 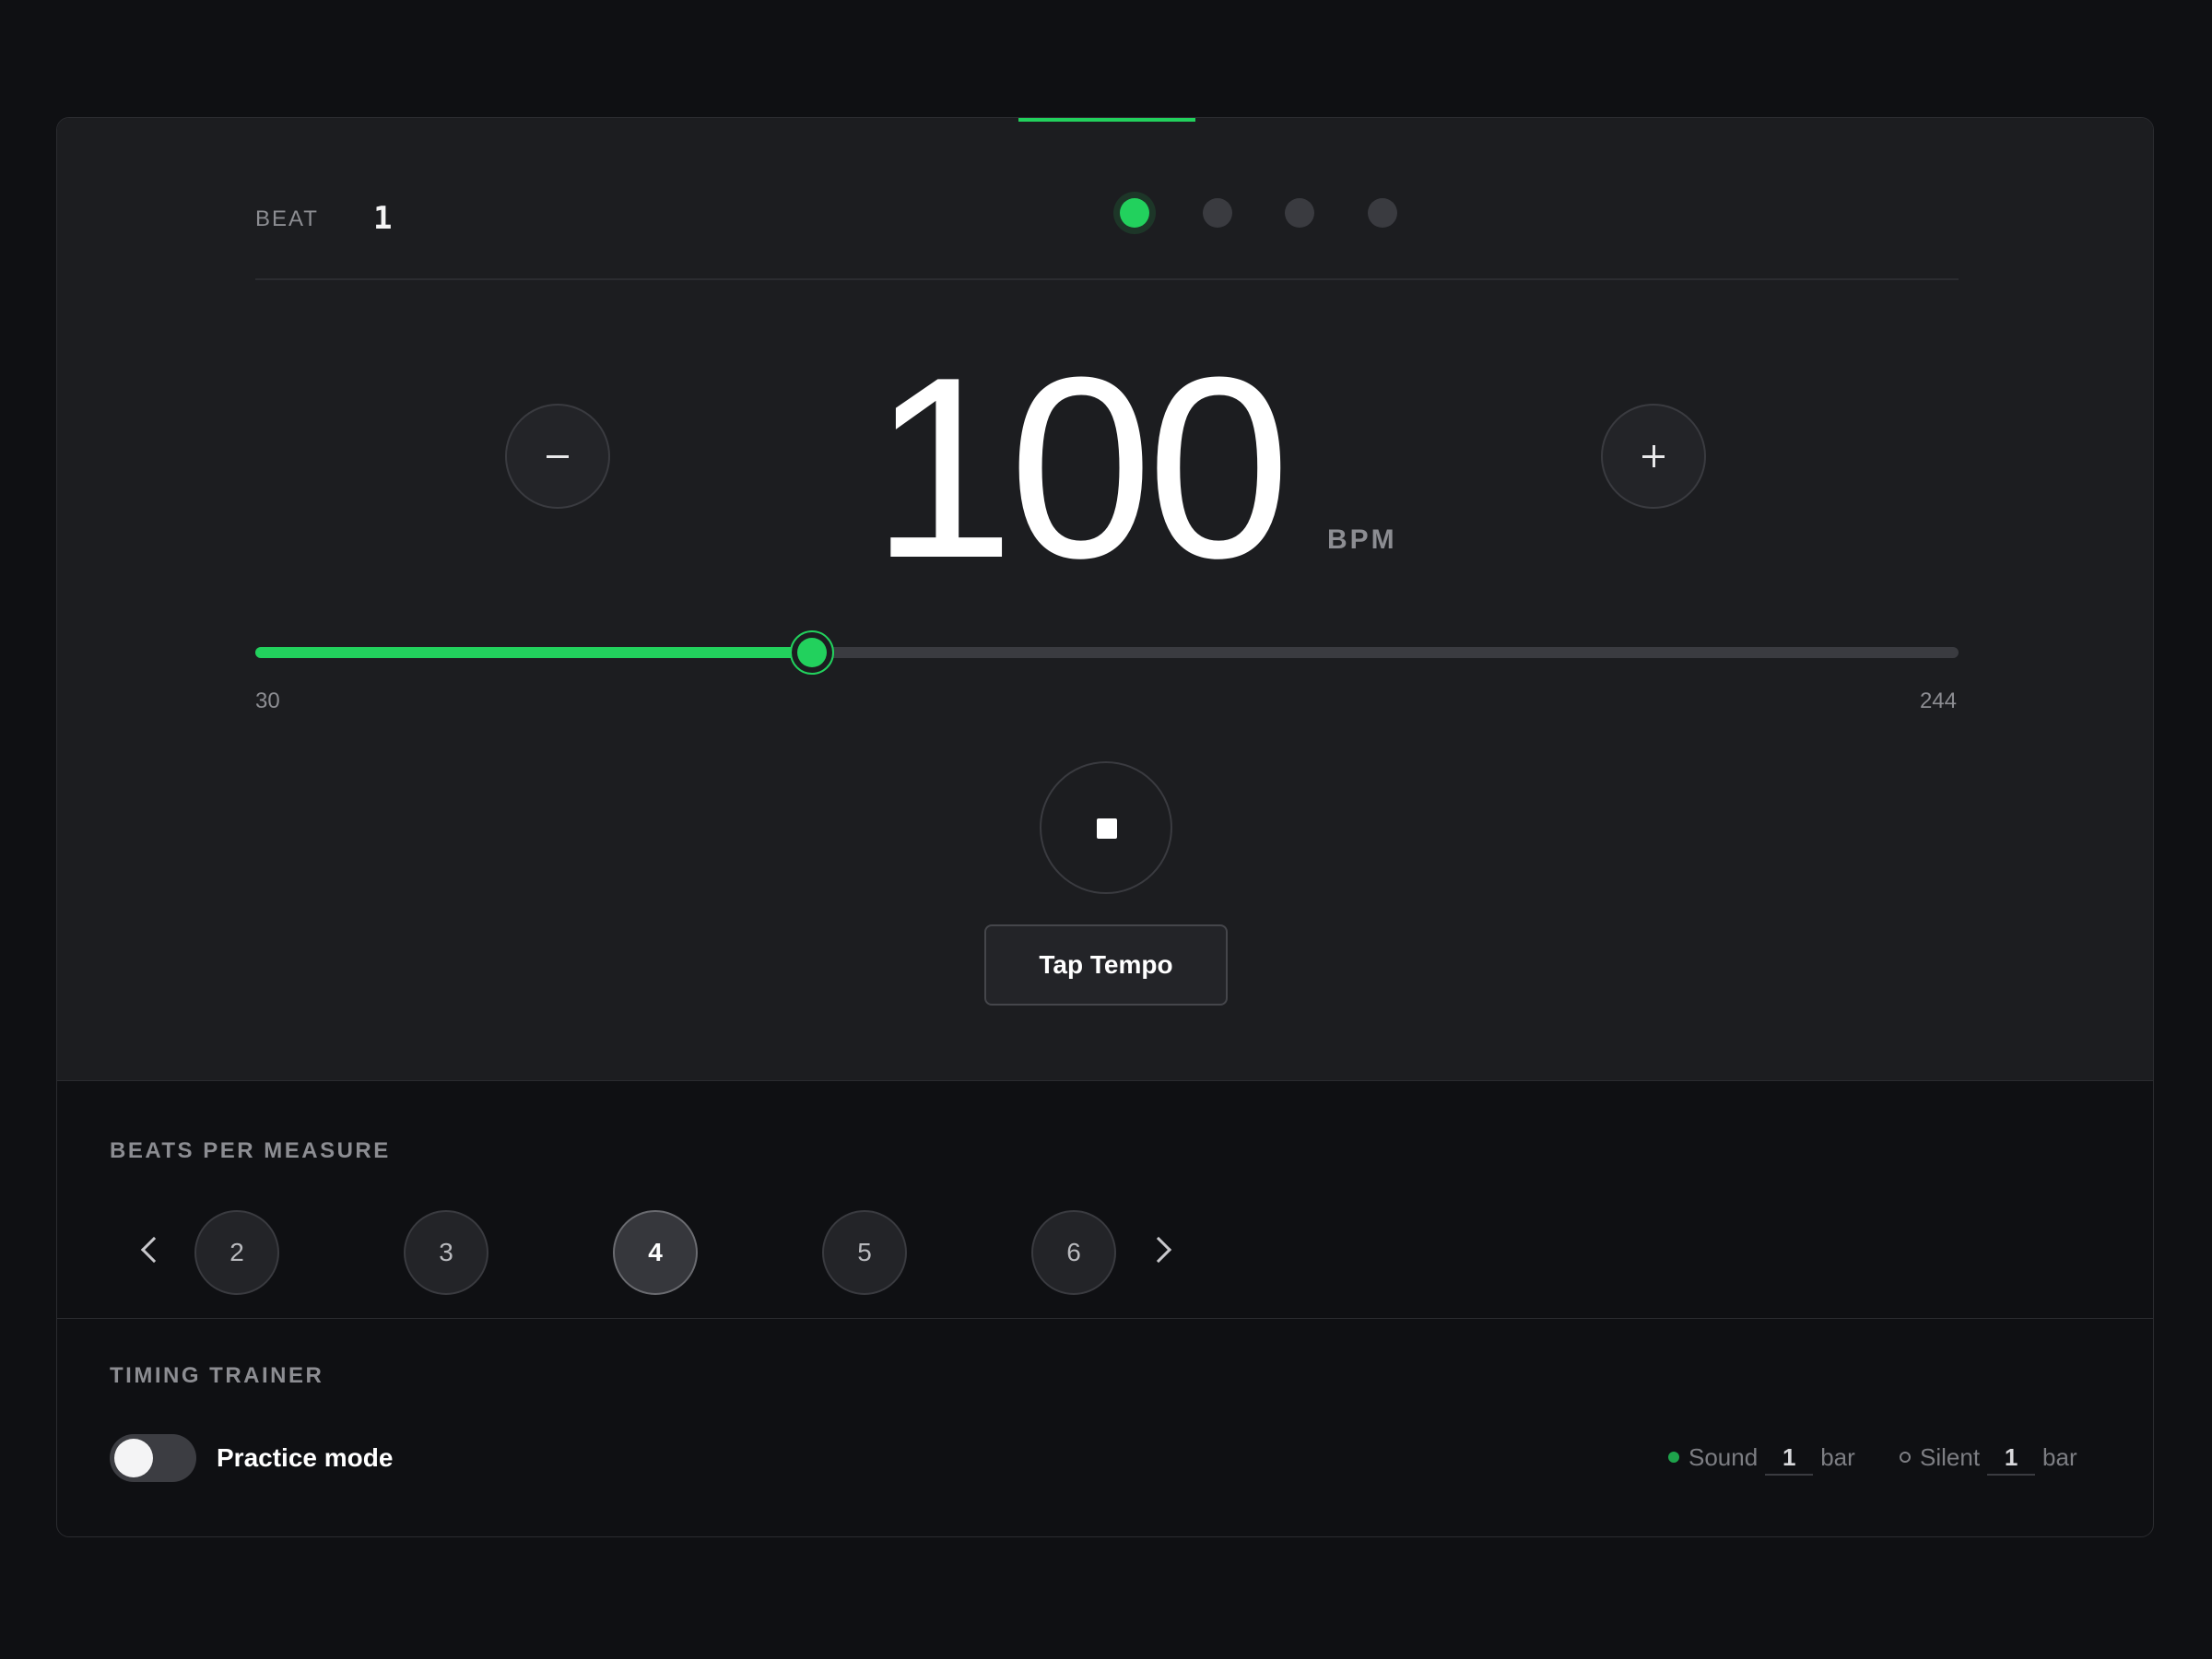 What do you see at coordinates (250, 1150) in the screenshot?
I see `section-title: BEATS PER MEASURE` at bounding box center [250, 1150].